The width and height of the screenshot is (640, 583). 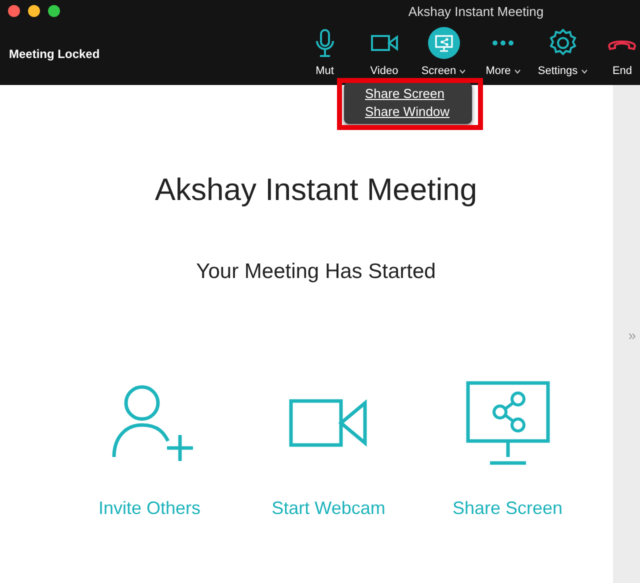 I want to click on toolbar-button: Screen, so click(x=444, y=53).